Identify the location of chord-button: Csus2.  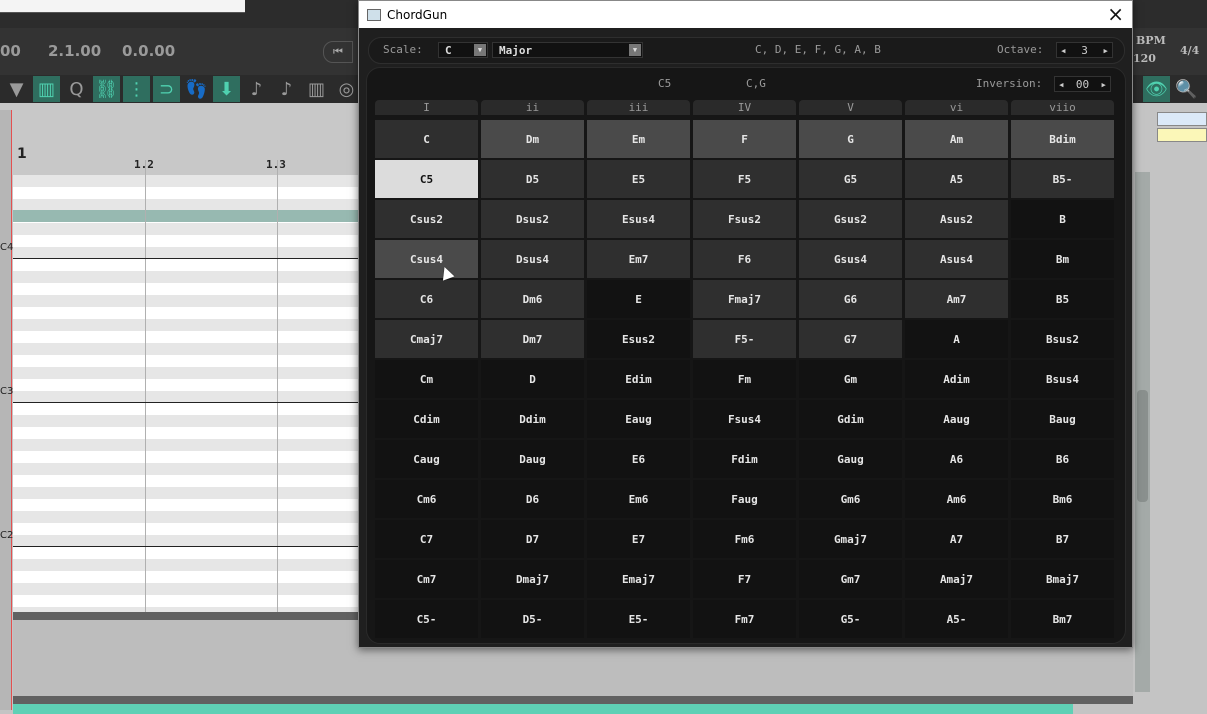
(426, 219).